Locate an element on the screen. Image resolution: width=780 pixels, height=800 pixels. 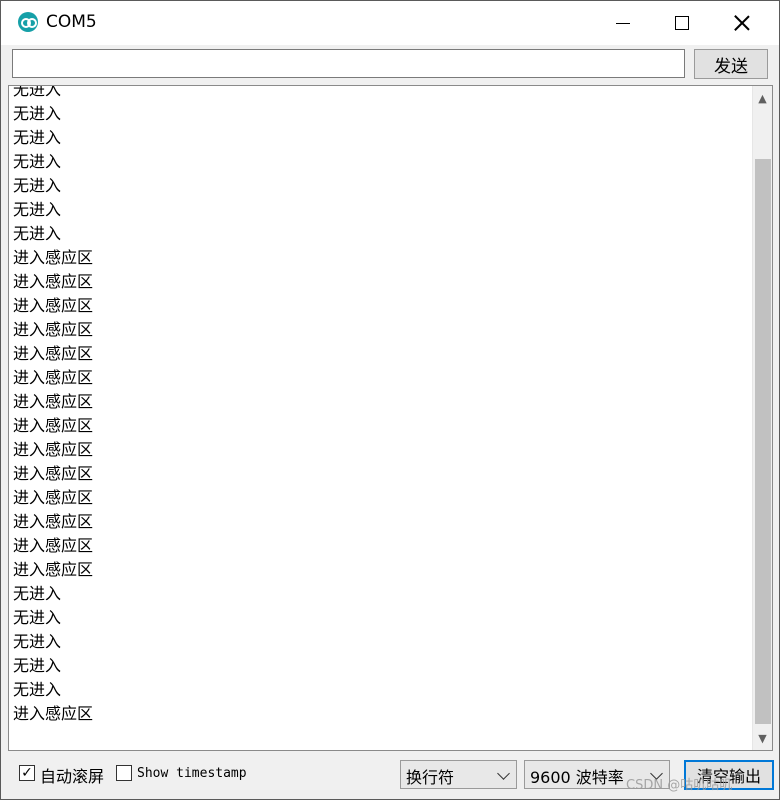
timestamp-checkbox is located at coordinates (124, 773).